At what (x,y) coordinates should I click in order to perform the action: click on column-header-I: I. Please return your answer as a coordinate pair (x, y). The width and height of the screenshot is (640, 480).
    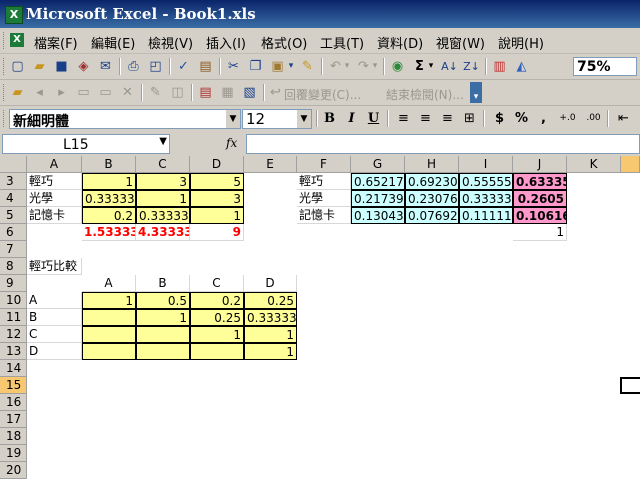
    Looking at the image, I should click on (486, 164).